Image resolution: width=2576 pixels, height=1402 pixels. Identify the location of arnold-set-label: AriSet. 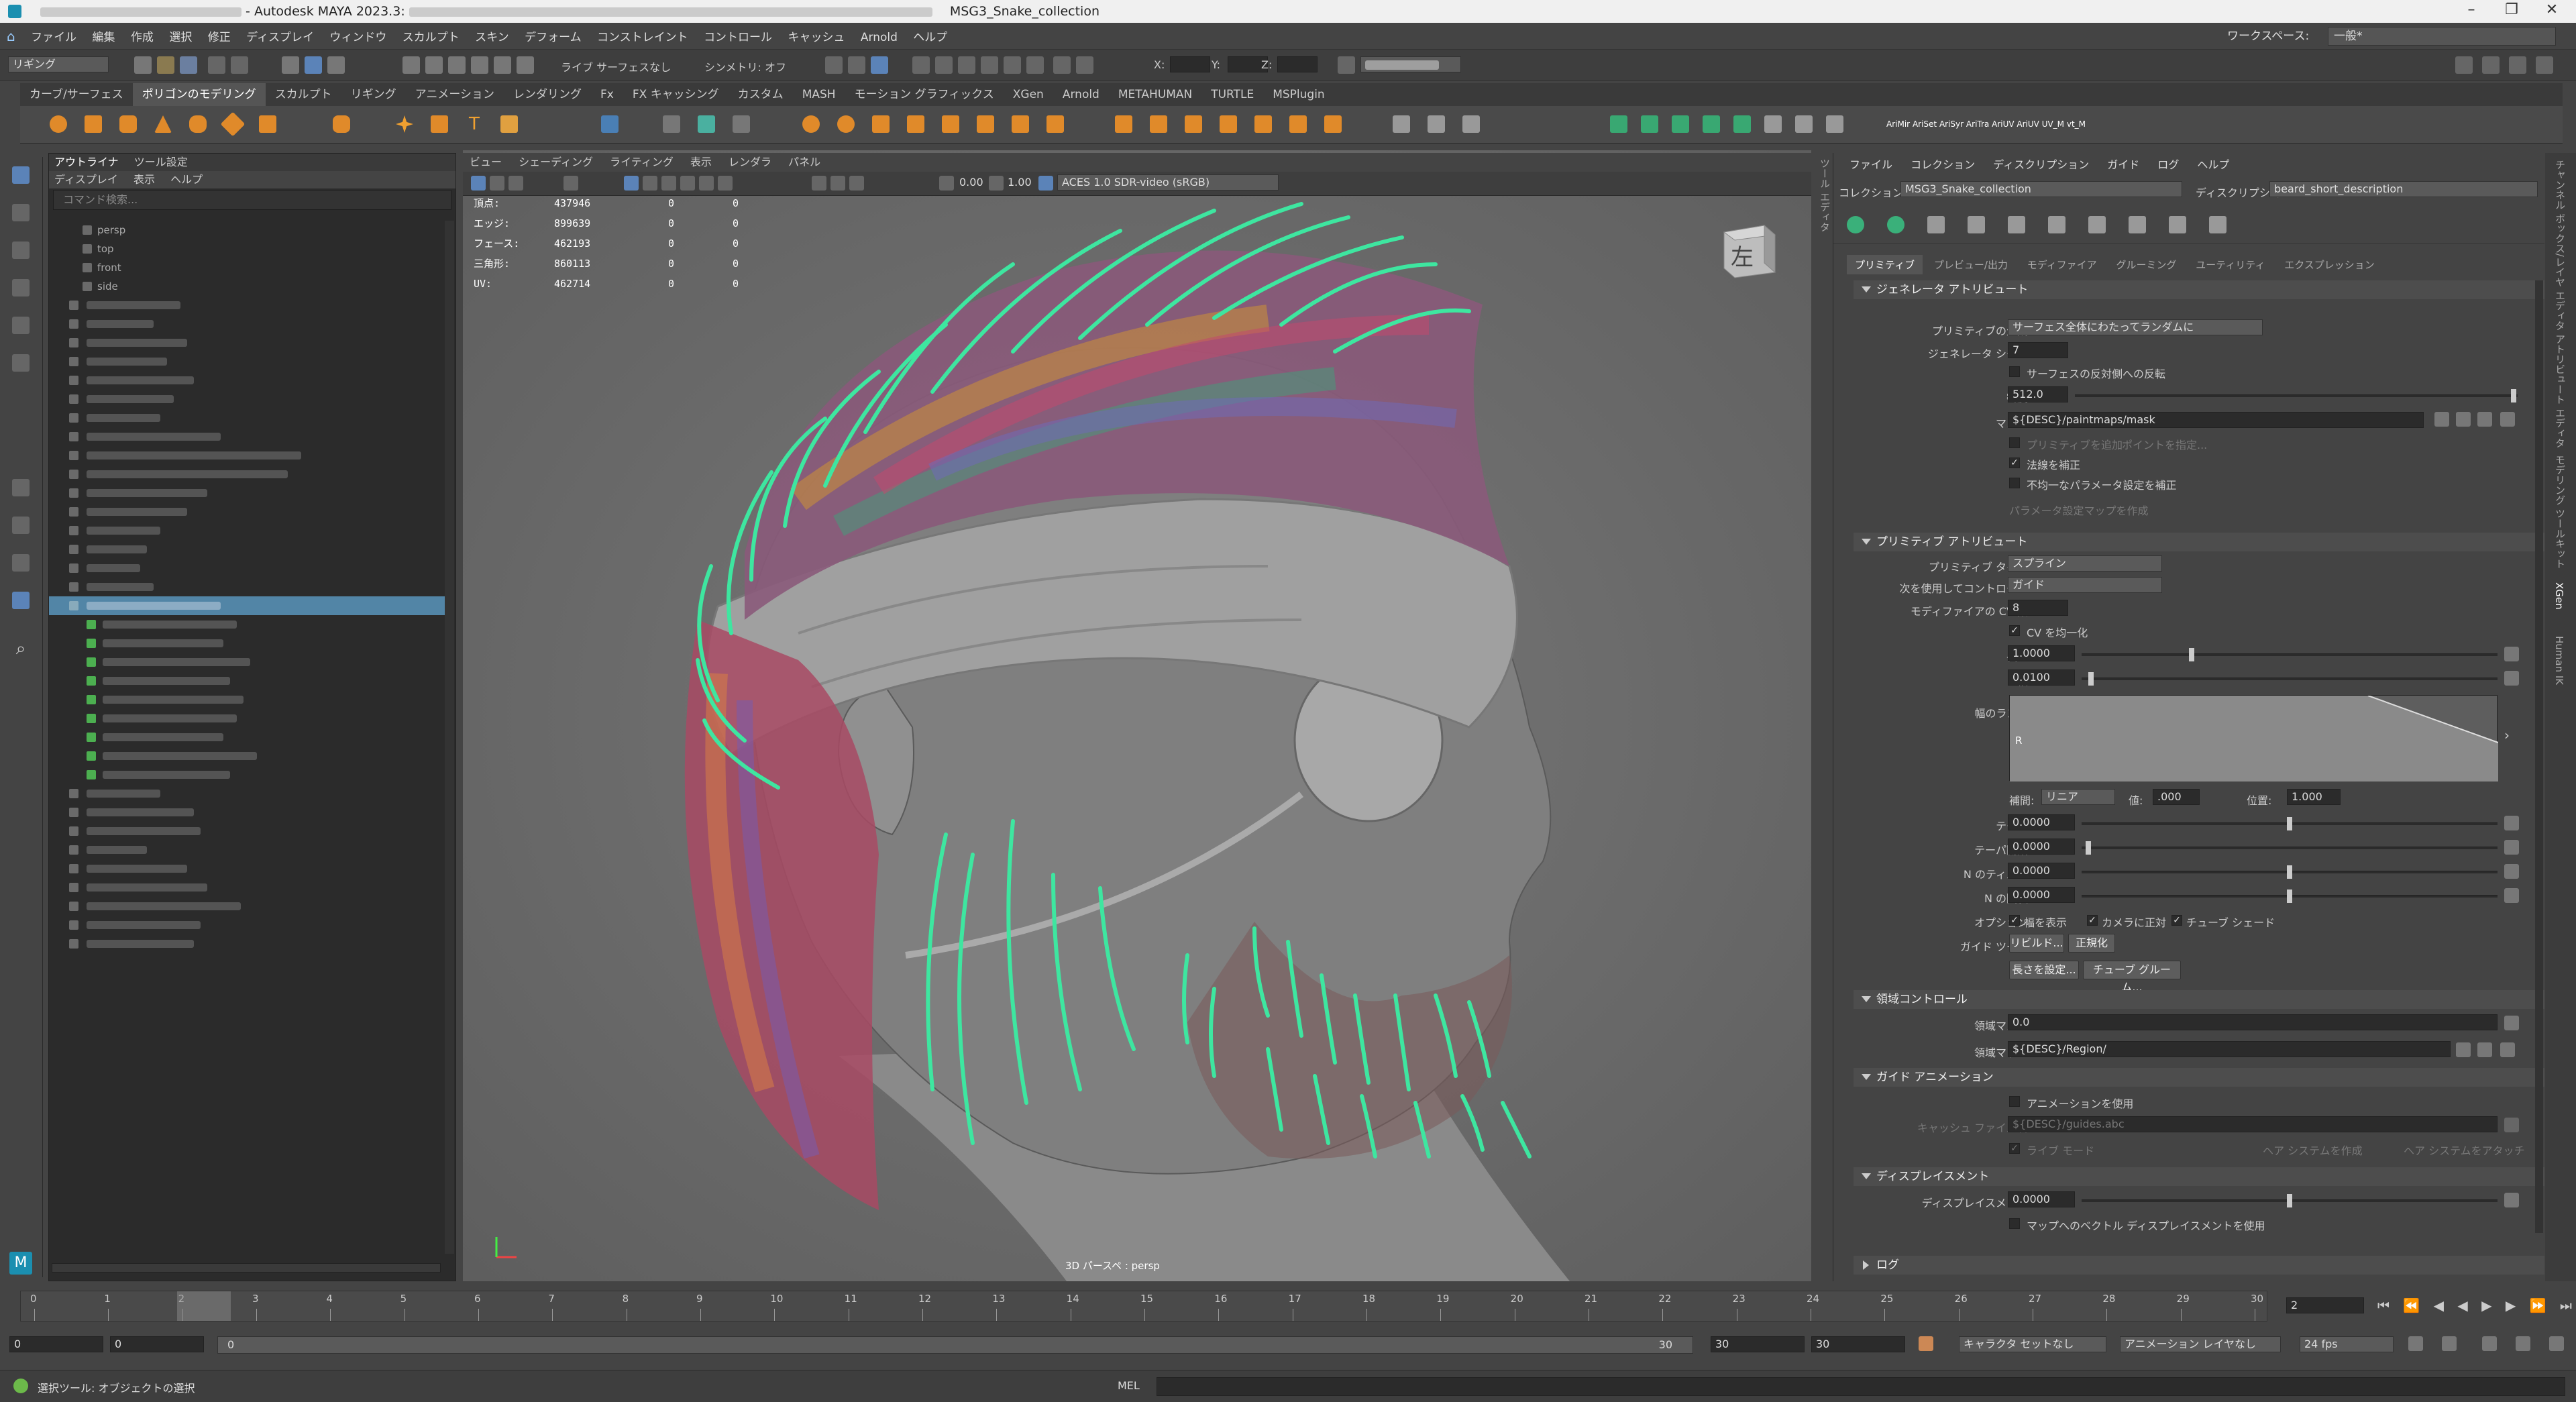
(1925, 124).